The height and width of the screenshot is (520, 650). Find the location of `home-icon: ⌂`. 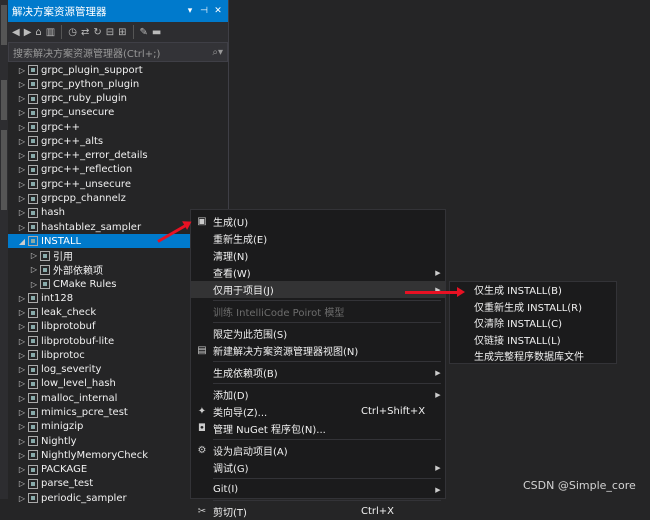

home-icon: ⌂ is located at coordinates (38, 32).